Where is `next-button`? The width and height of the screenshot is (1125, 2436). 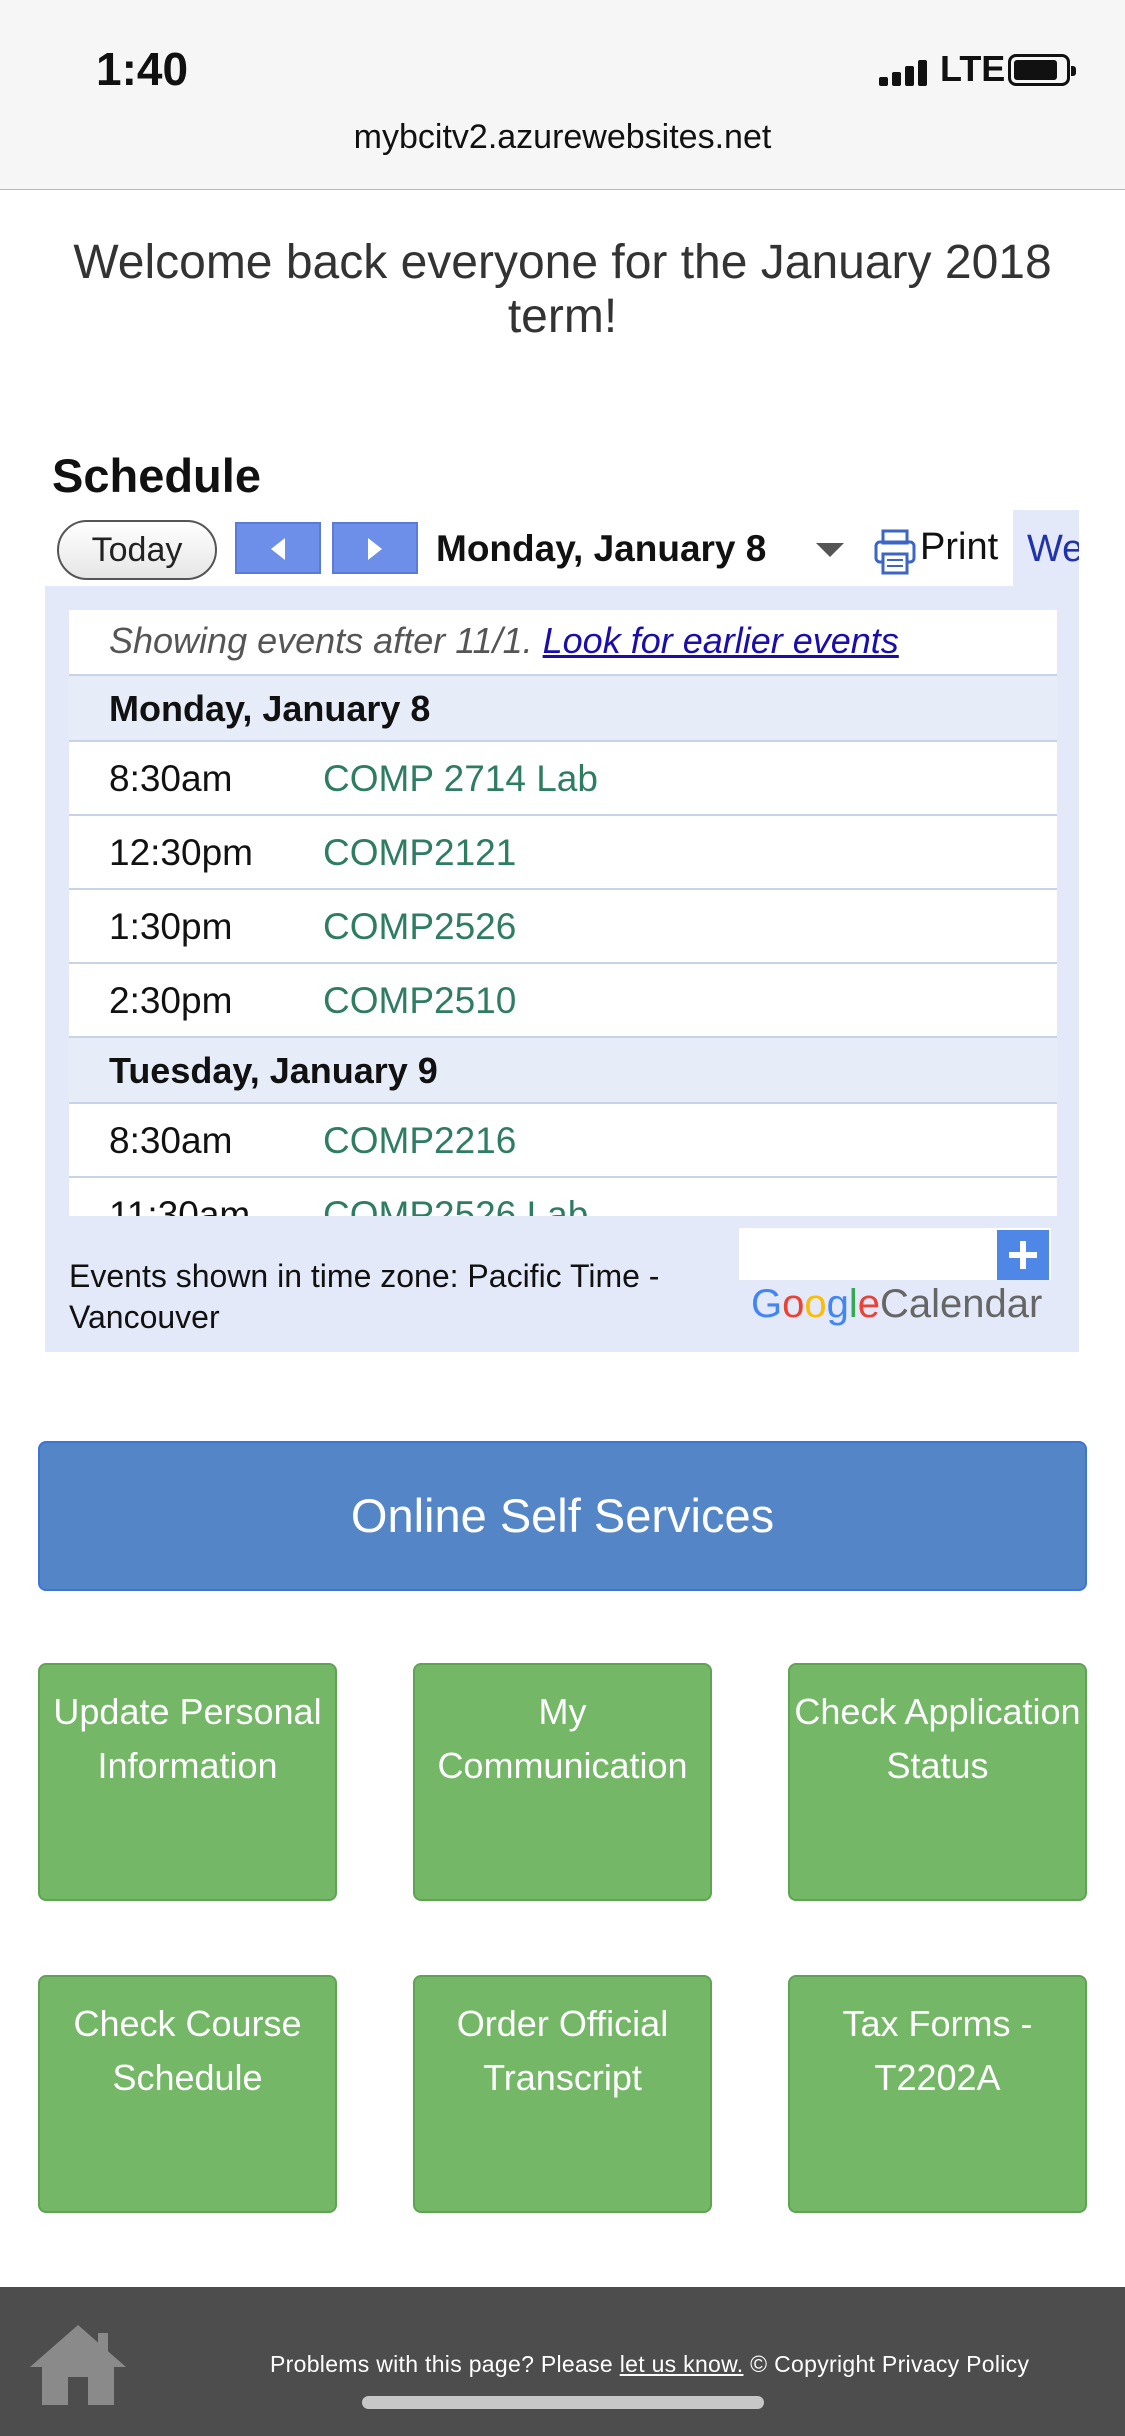 next-button is located at coordinates (375, 548).